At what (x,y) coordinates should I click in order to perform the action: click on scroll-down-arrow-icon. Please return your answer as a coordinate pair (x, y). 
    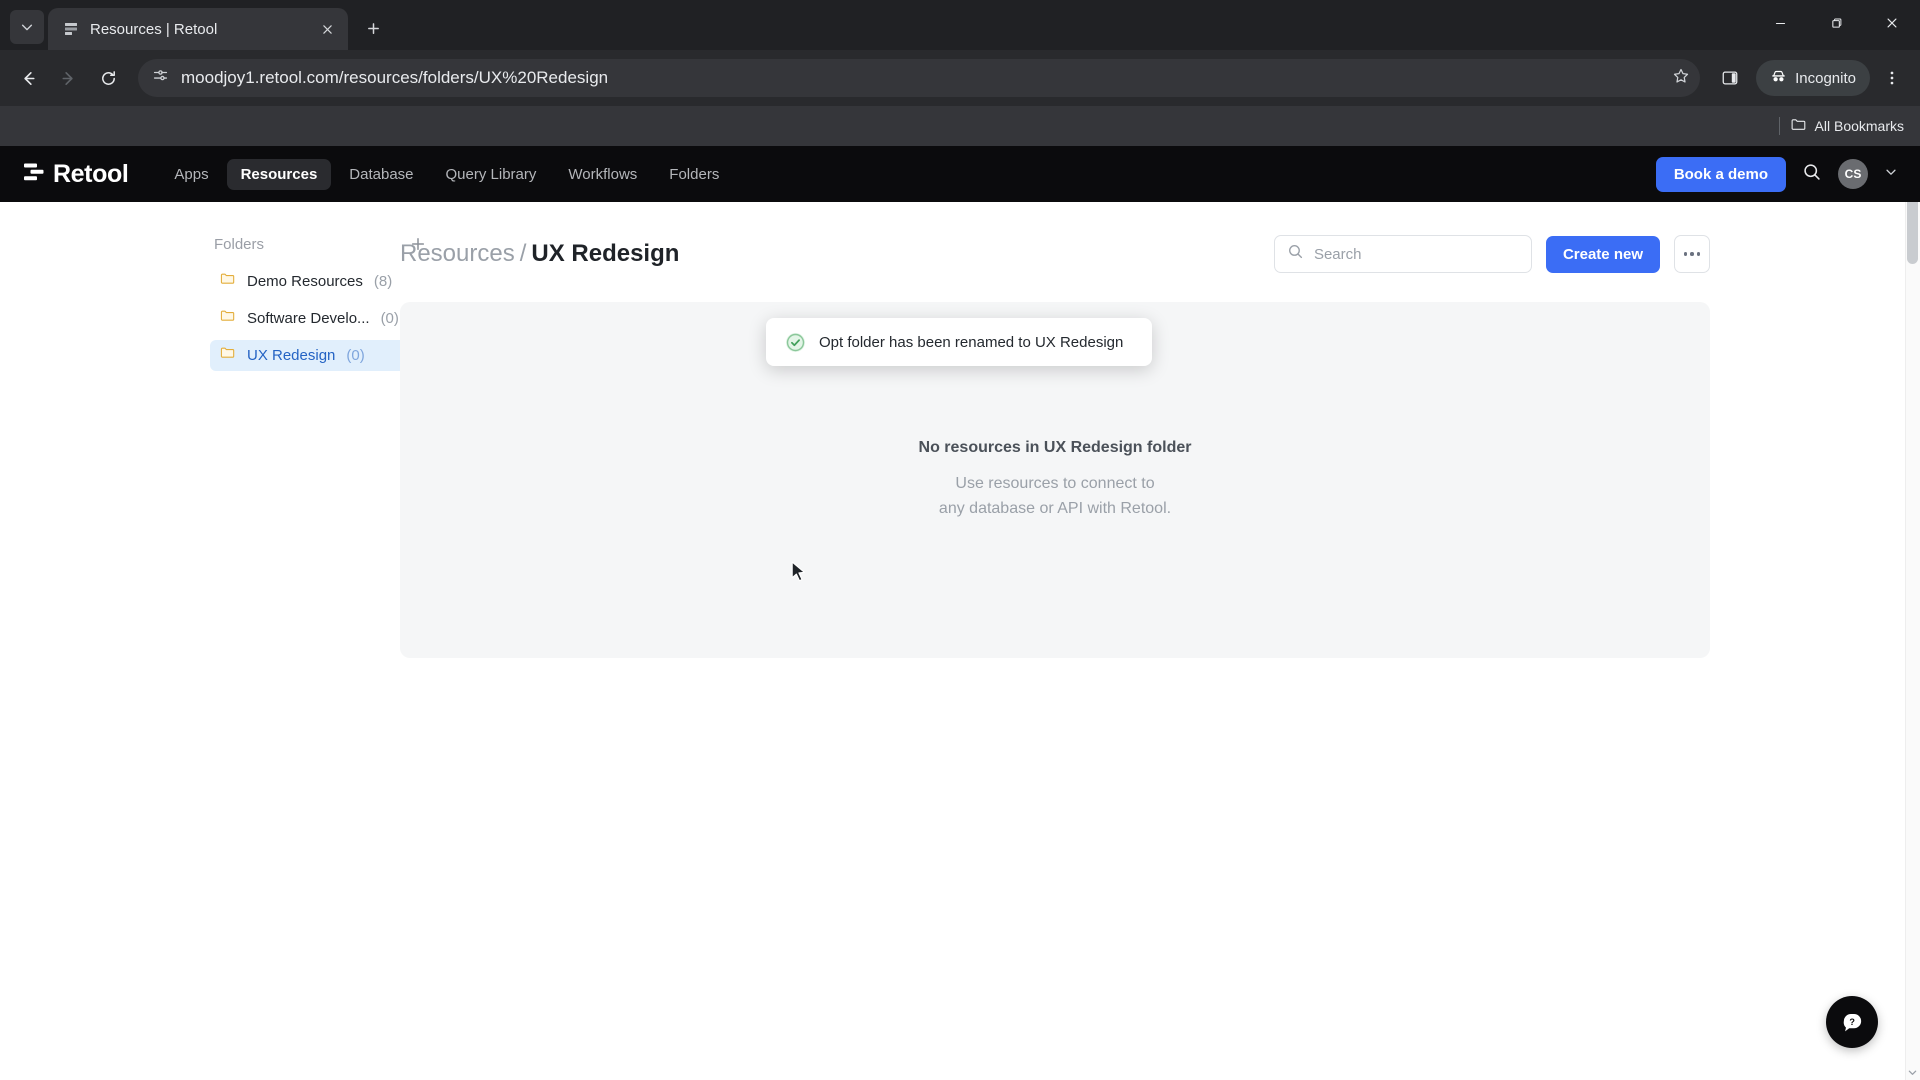
    Looking at the image, I should click on (1912, 1072).